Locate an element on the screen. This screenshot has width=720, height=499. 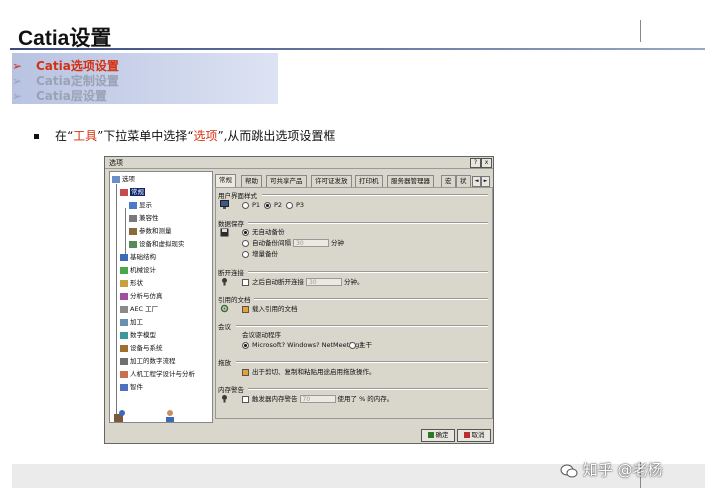
devices-icon is located at coordinates (133, 244).